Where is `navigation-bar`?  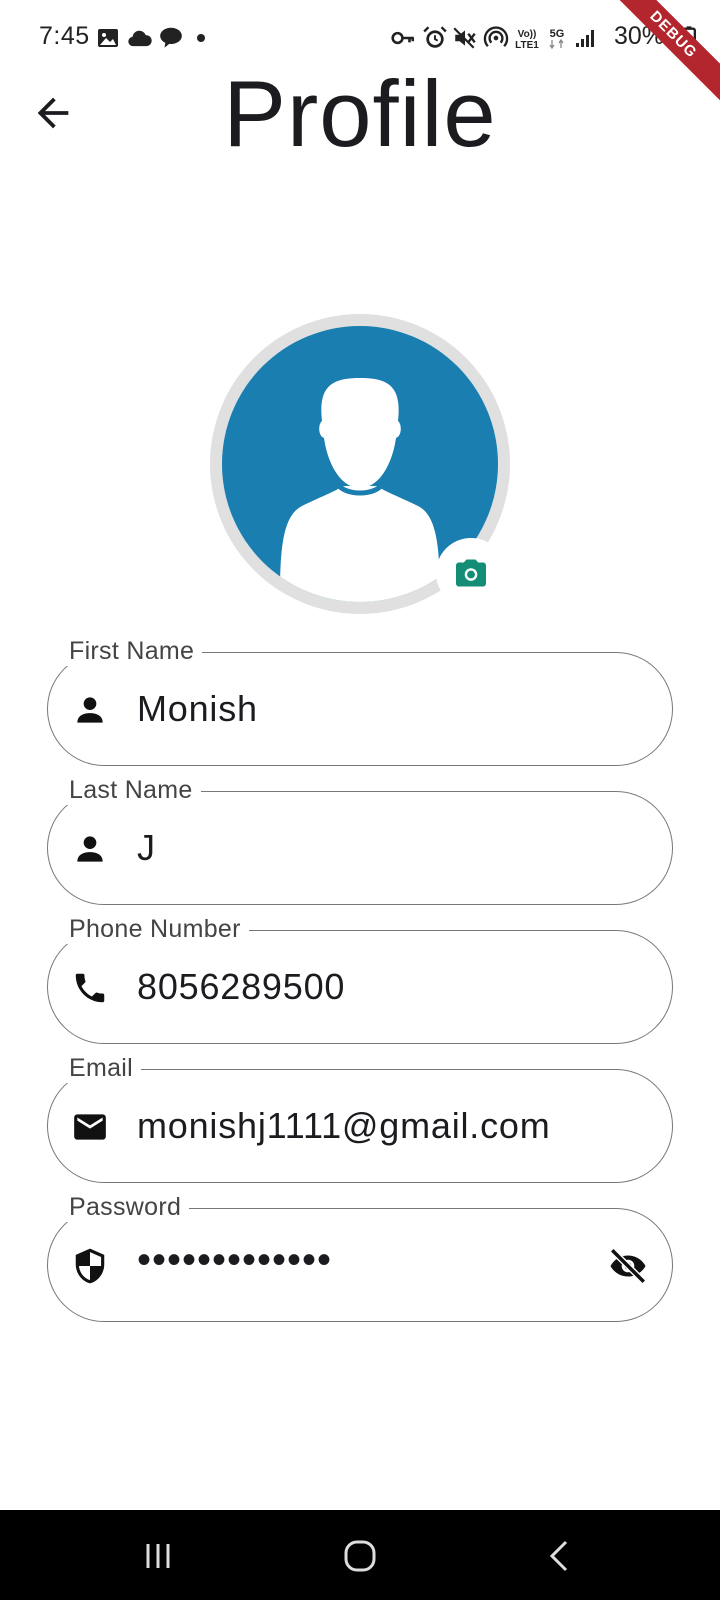
navigation-bar is located at coordinates (360, 1555).